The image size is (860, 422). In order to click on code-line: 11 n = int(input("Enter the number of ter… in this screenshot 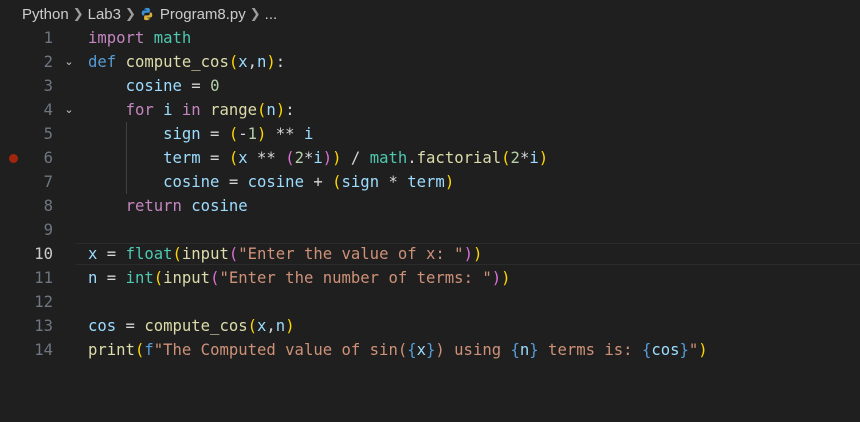, I will do `click(430, 278)`.